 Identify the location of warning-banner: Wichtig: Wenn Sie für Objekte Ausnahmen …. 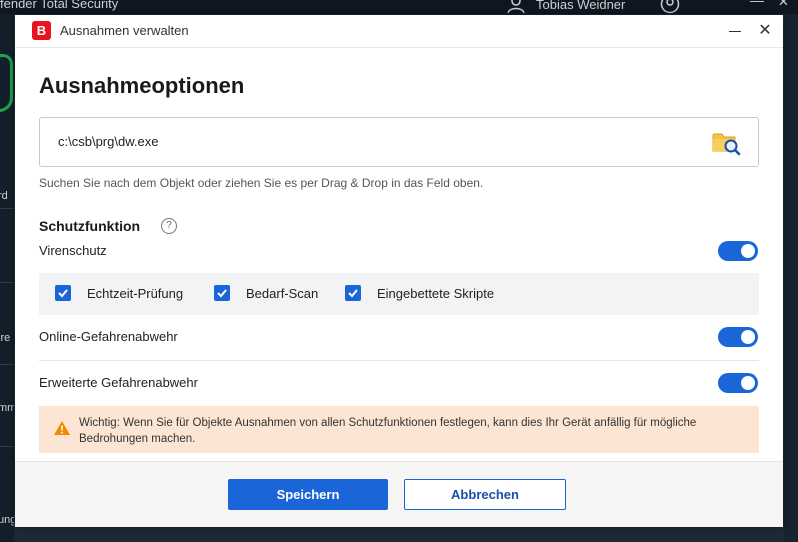
(399, 429).